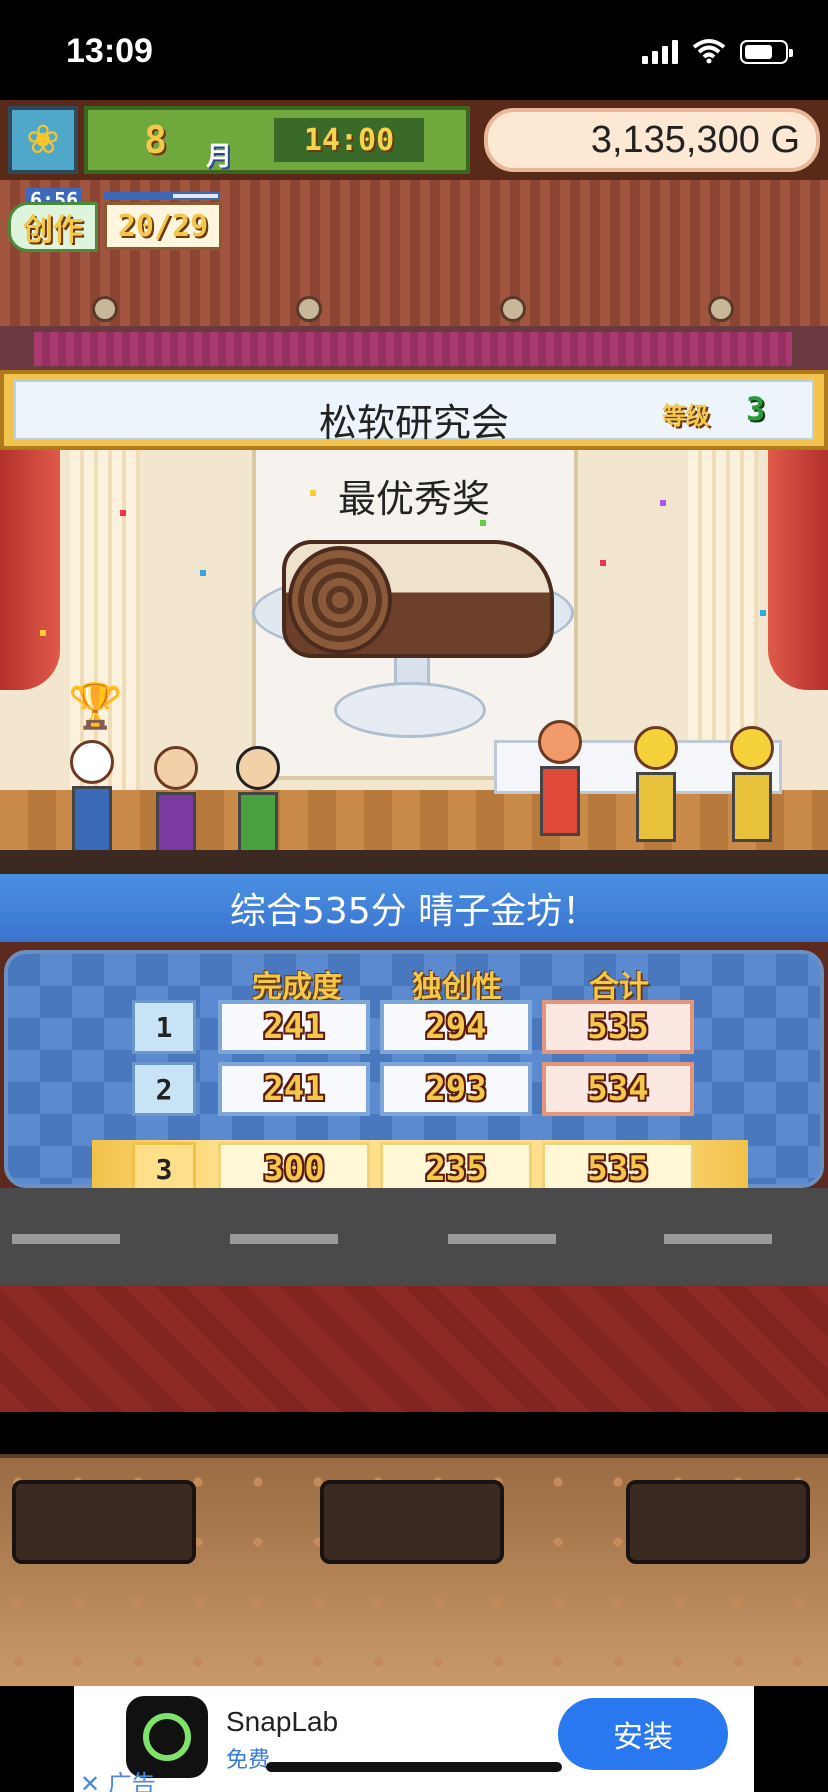 This screenshot has height=1792, width=828. I want to click on status-time: 13:09, so click(109, 51).